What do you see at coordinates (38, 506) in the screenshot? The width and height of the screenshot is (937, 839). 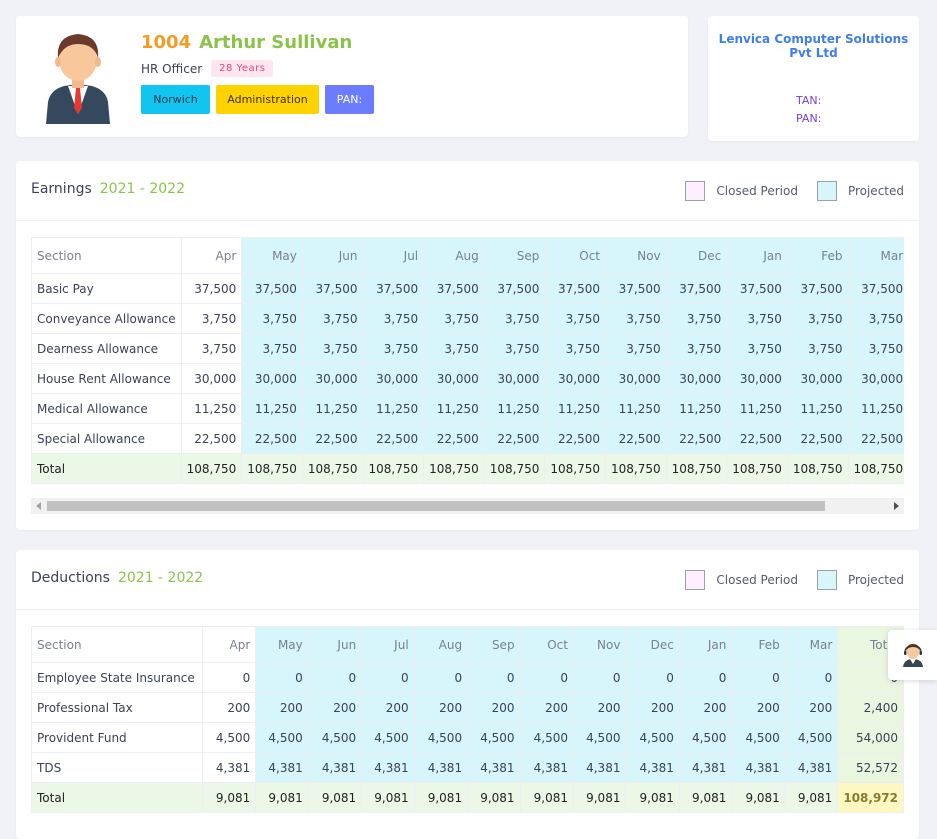 I see `scroll-left-icon` at bounding box center [38, 506].